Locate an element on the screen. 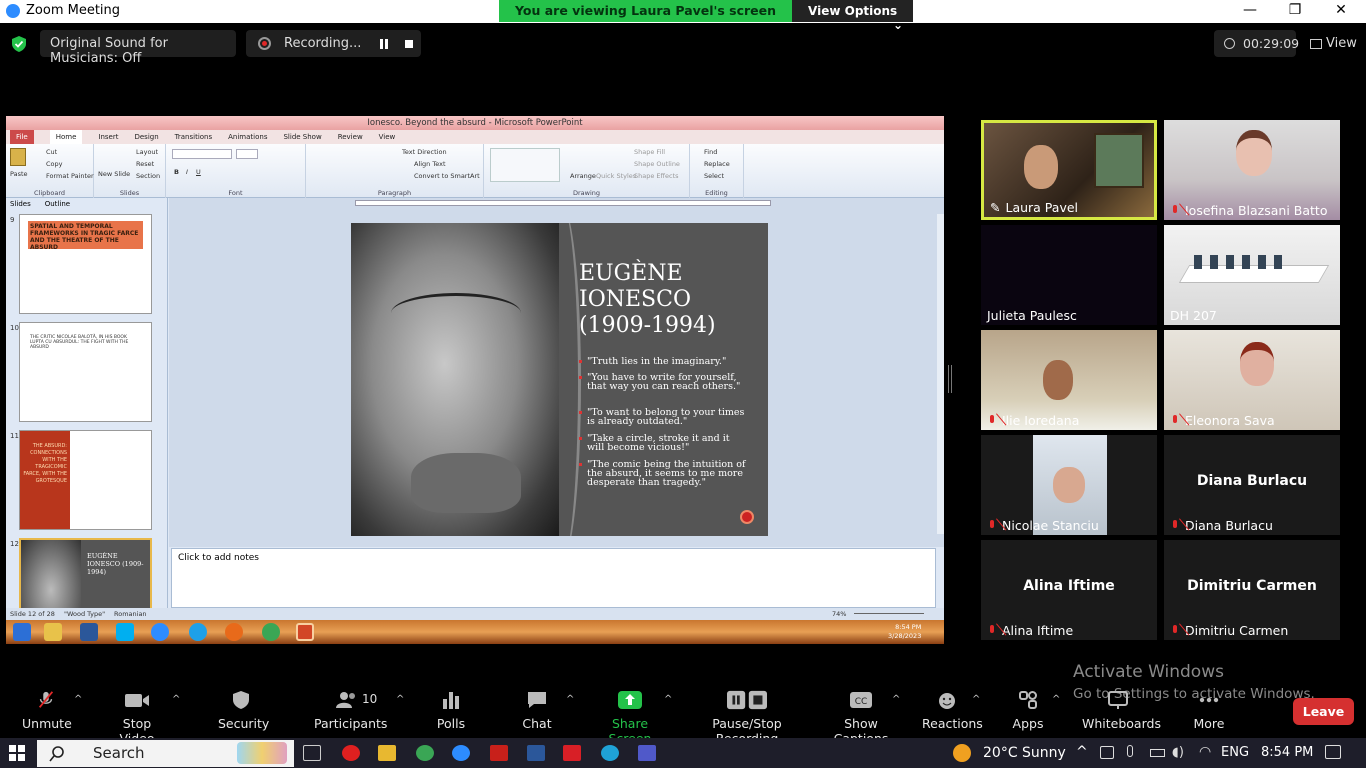 The image size is (1366, 768). ppt-tab-home: Home is located at coordinates (66, 137).